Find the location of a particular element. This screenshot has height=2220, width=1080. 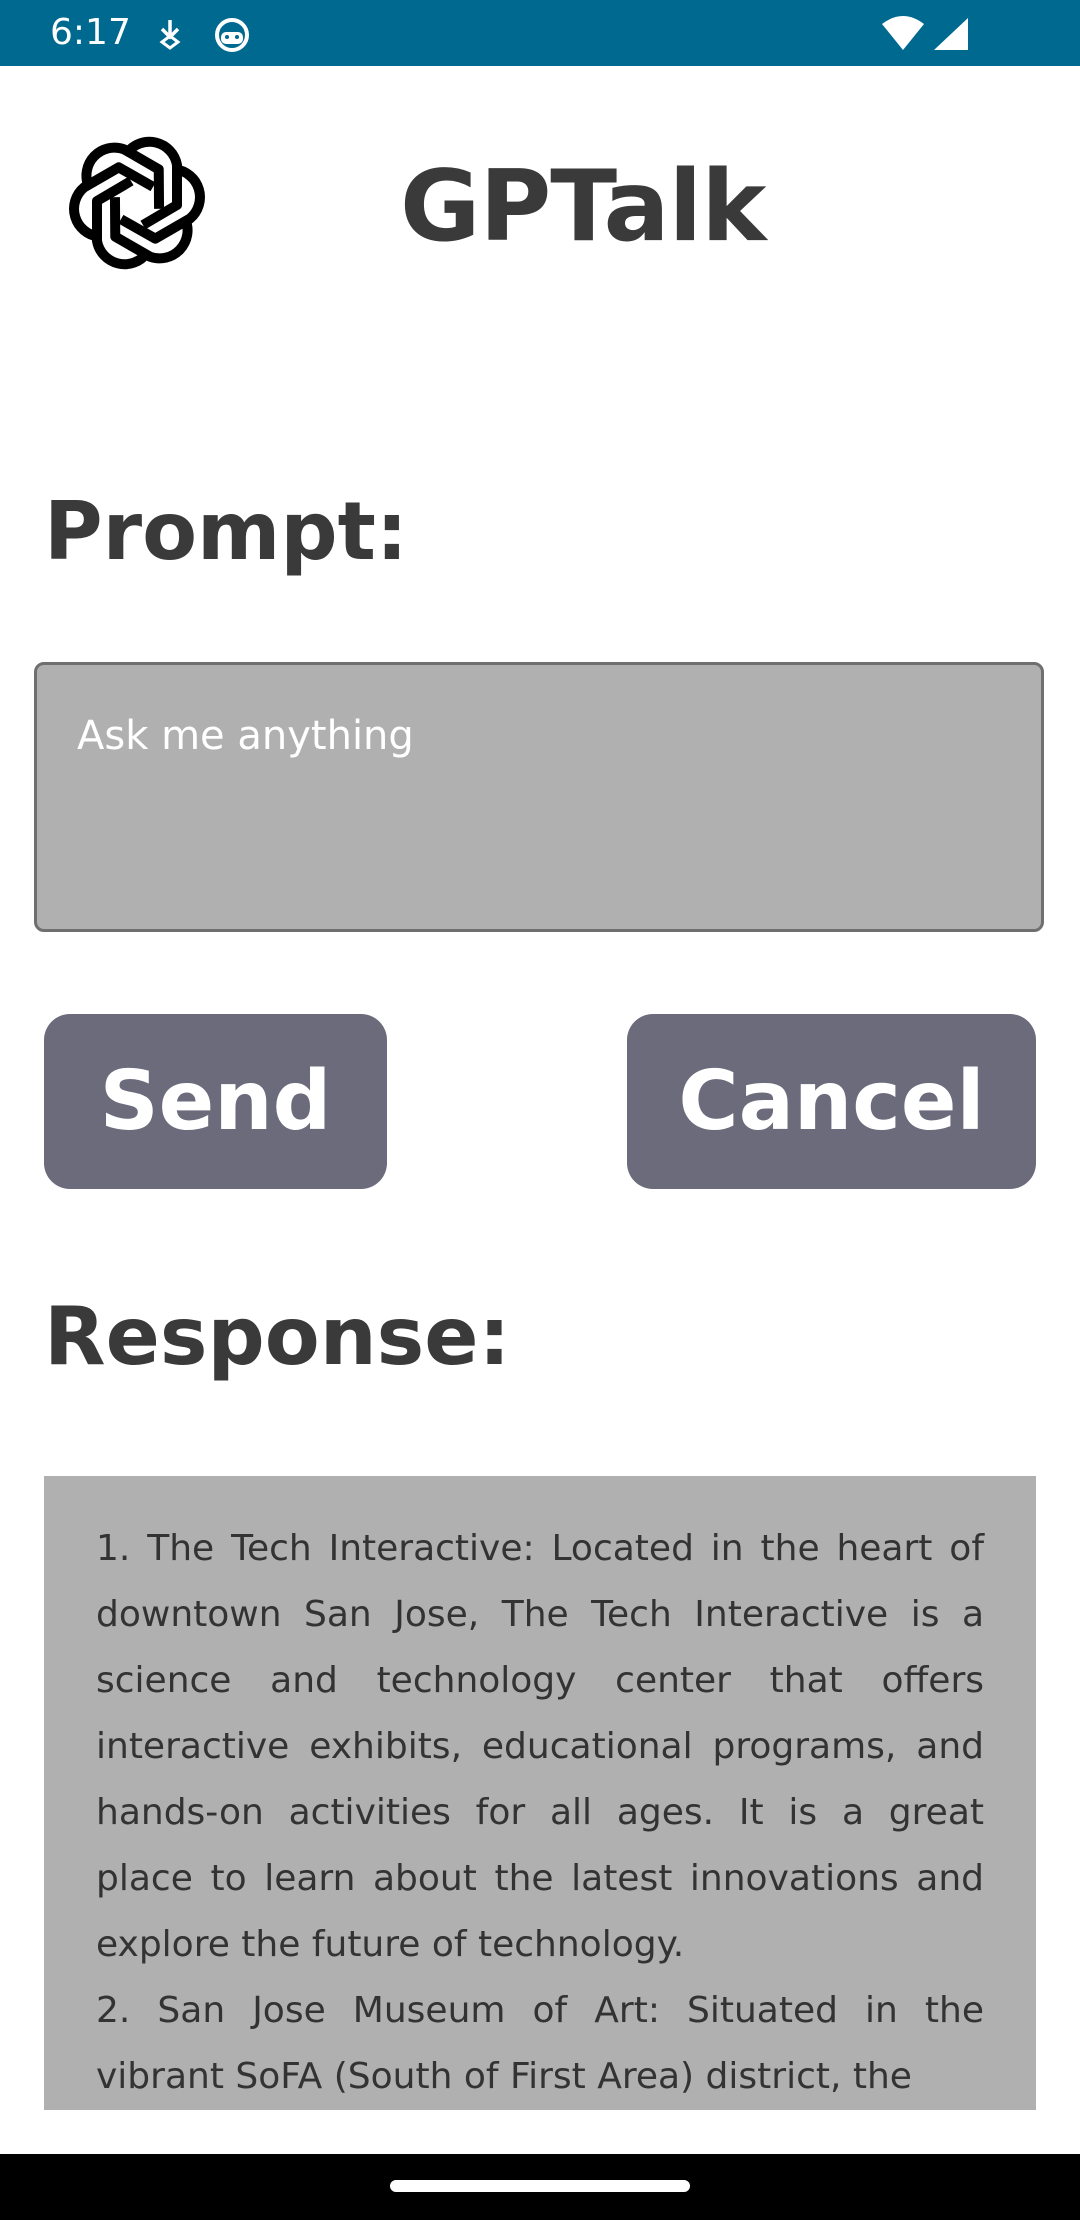

wifi-icon is located at coordinates (903, 33).